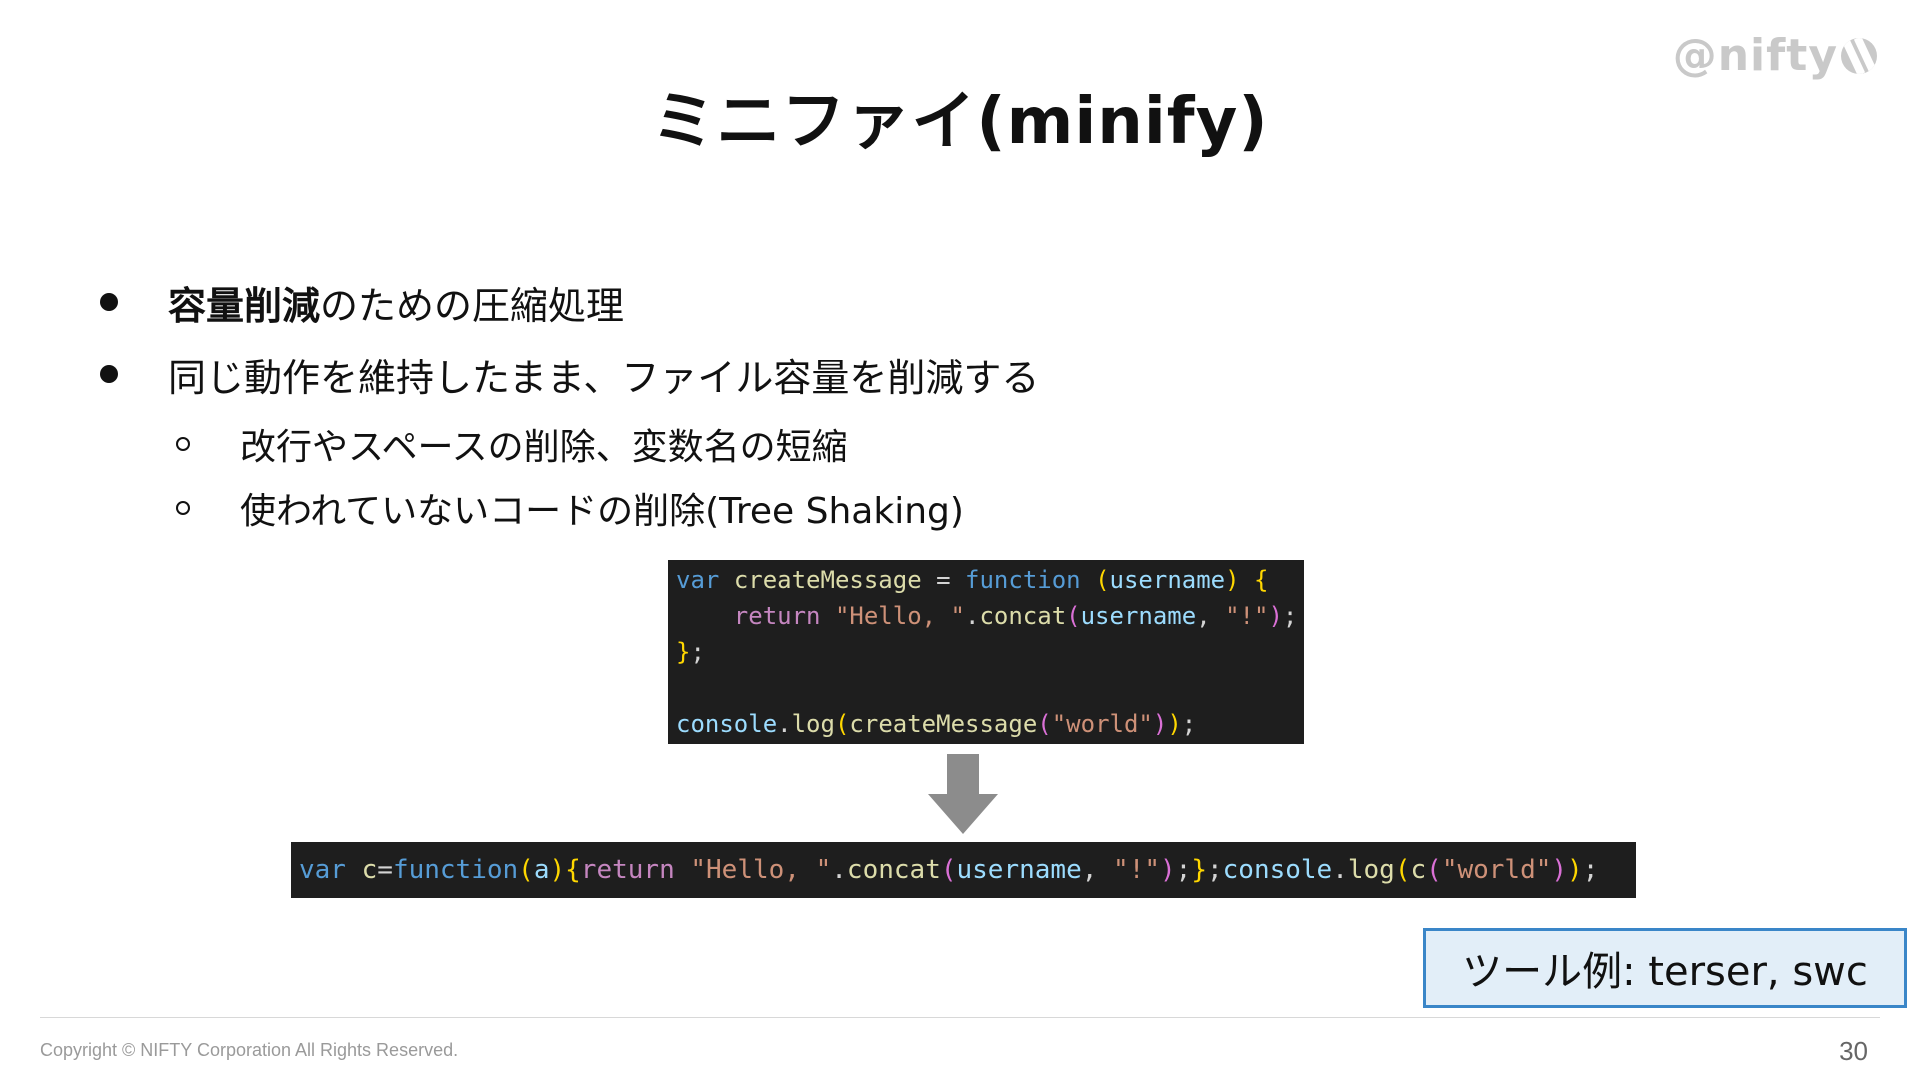 The width and height of the screenshot is (1920, 1080). What do you see at coordinates (1859, 55) in the screenshot?
I see `nifty-mark-icon` at bounding box center [1859, 55].